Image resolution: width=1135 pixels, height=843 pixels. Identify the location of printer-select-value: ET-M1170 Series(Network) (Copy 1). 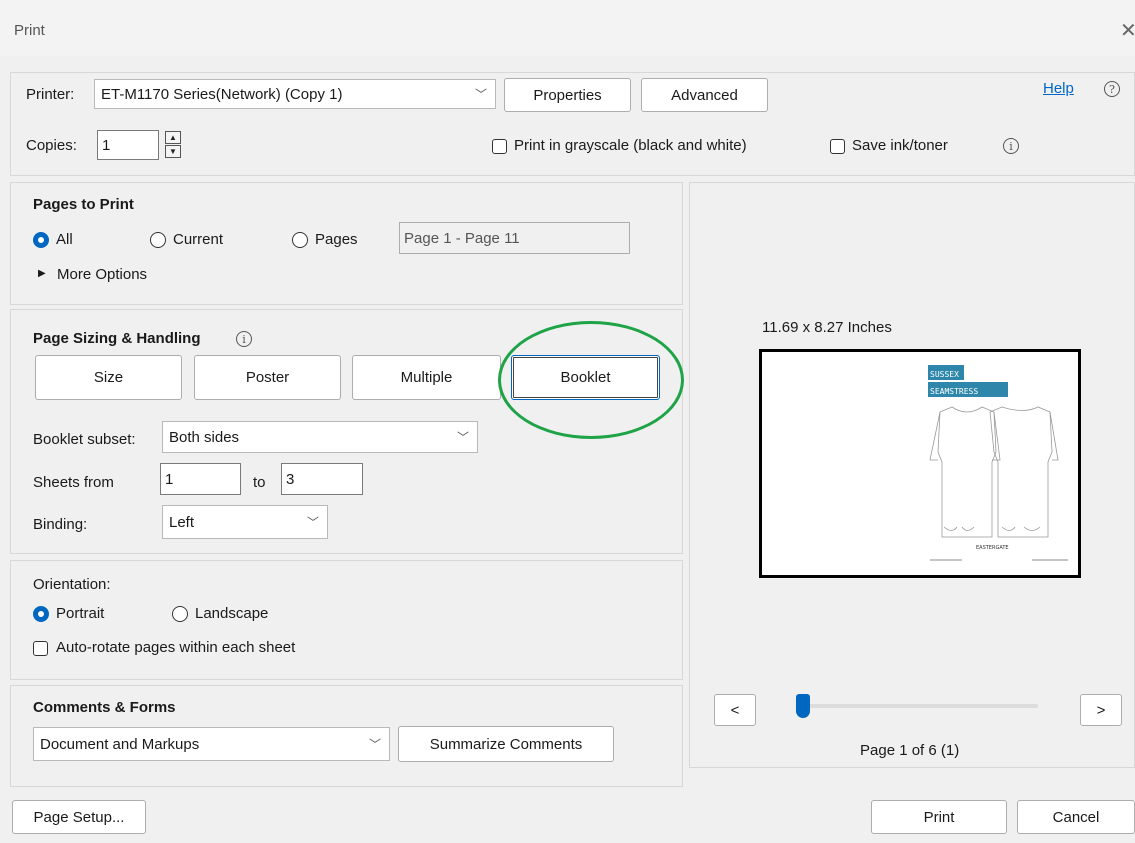
(222, 94).